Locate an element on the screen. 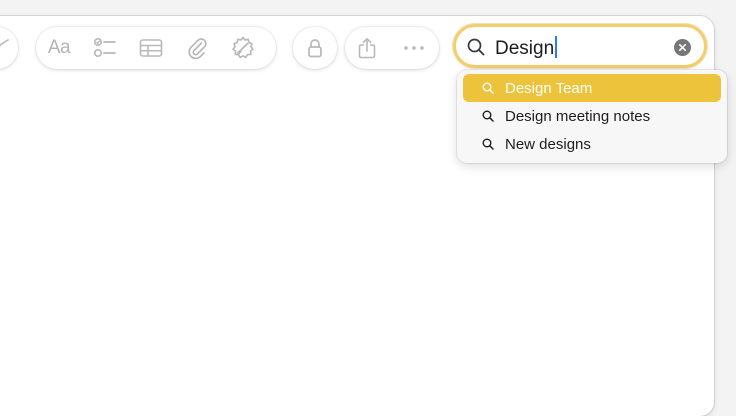 The width and height of the screenshot is (736, 416). search-field: Design is located at coordinates (580, 46).